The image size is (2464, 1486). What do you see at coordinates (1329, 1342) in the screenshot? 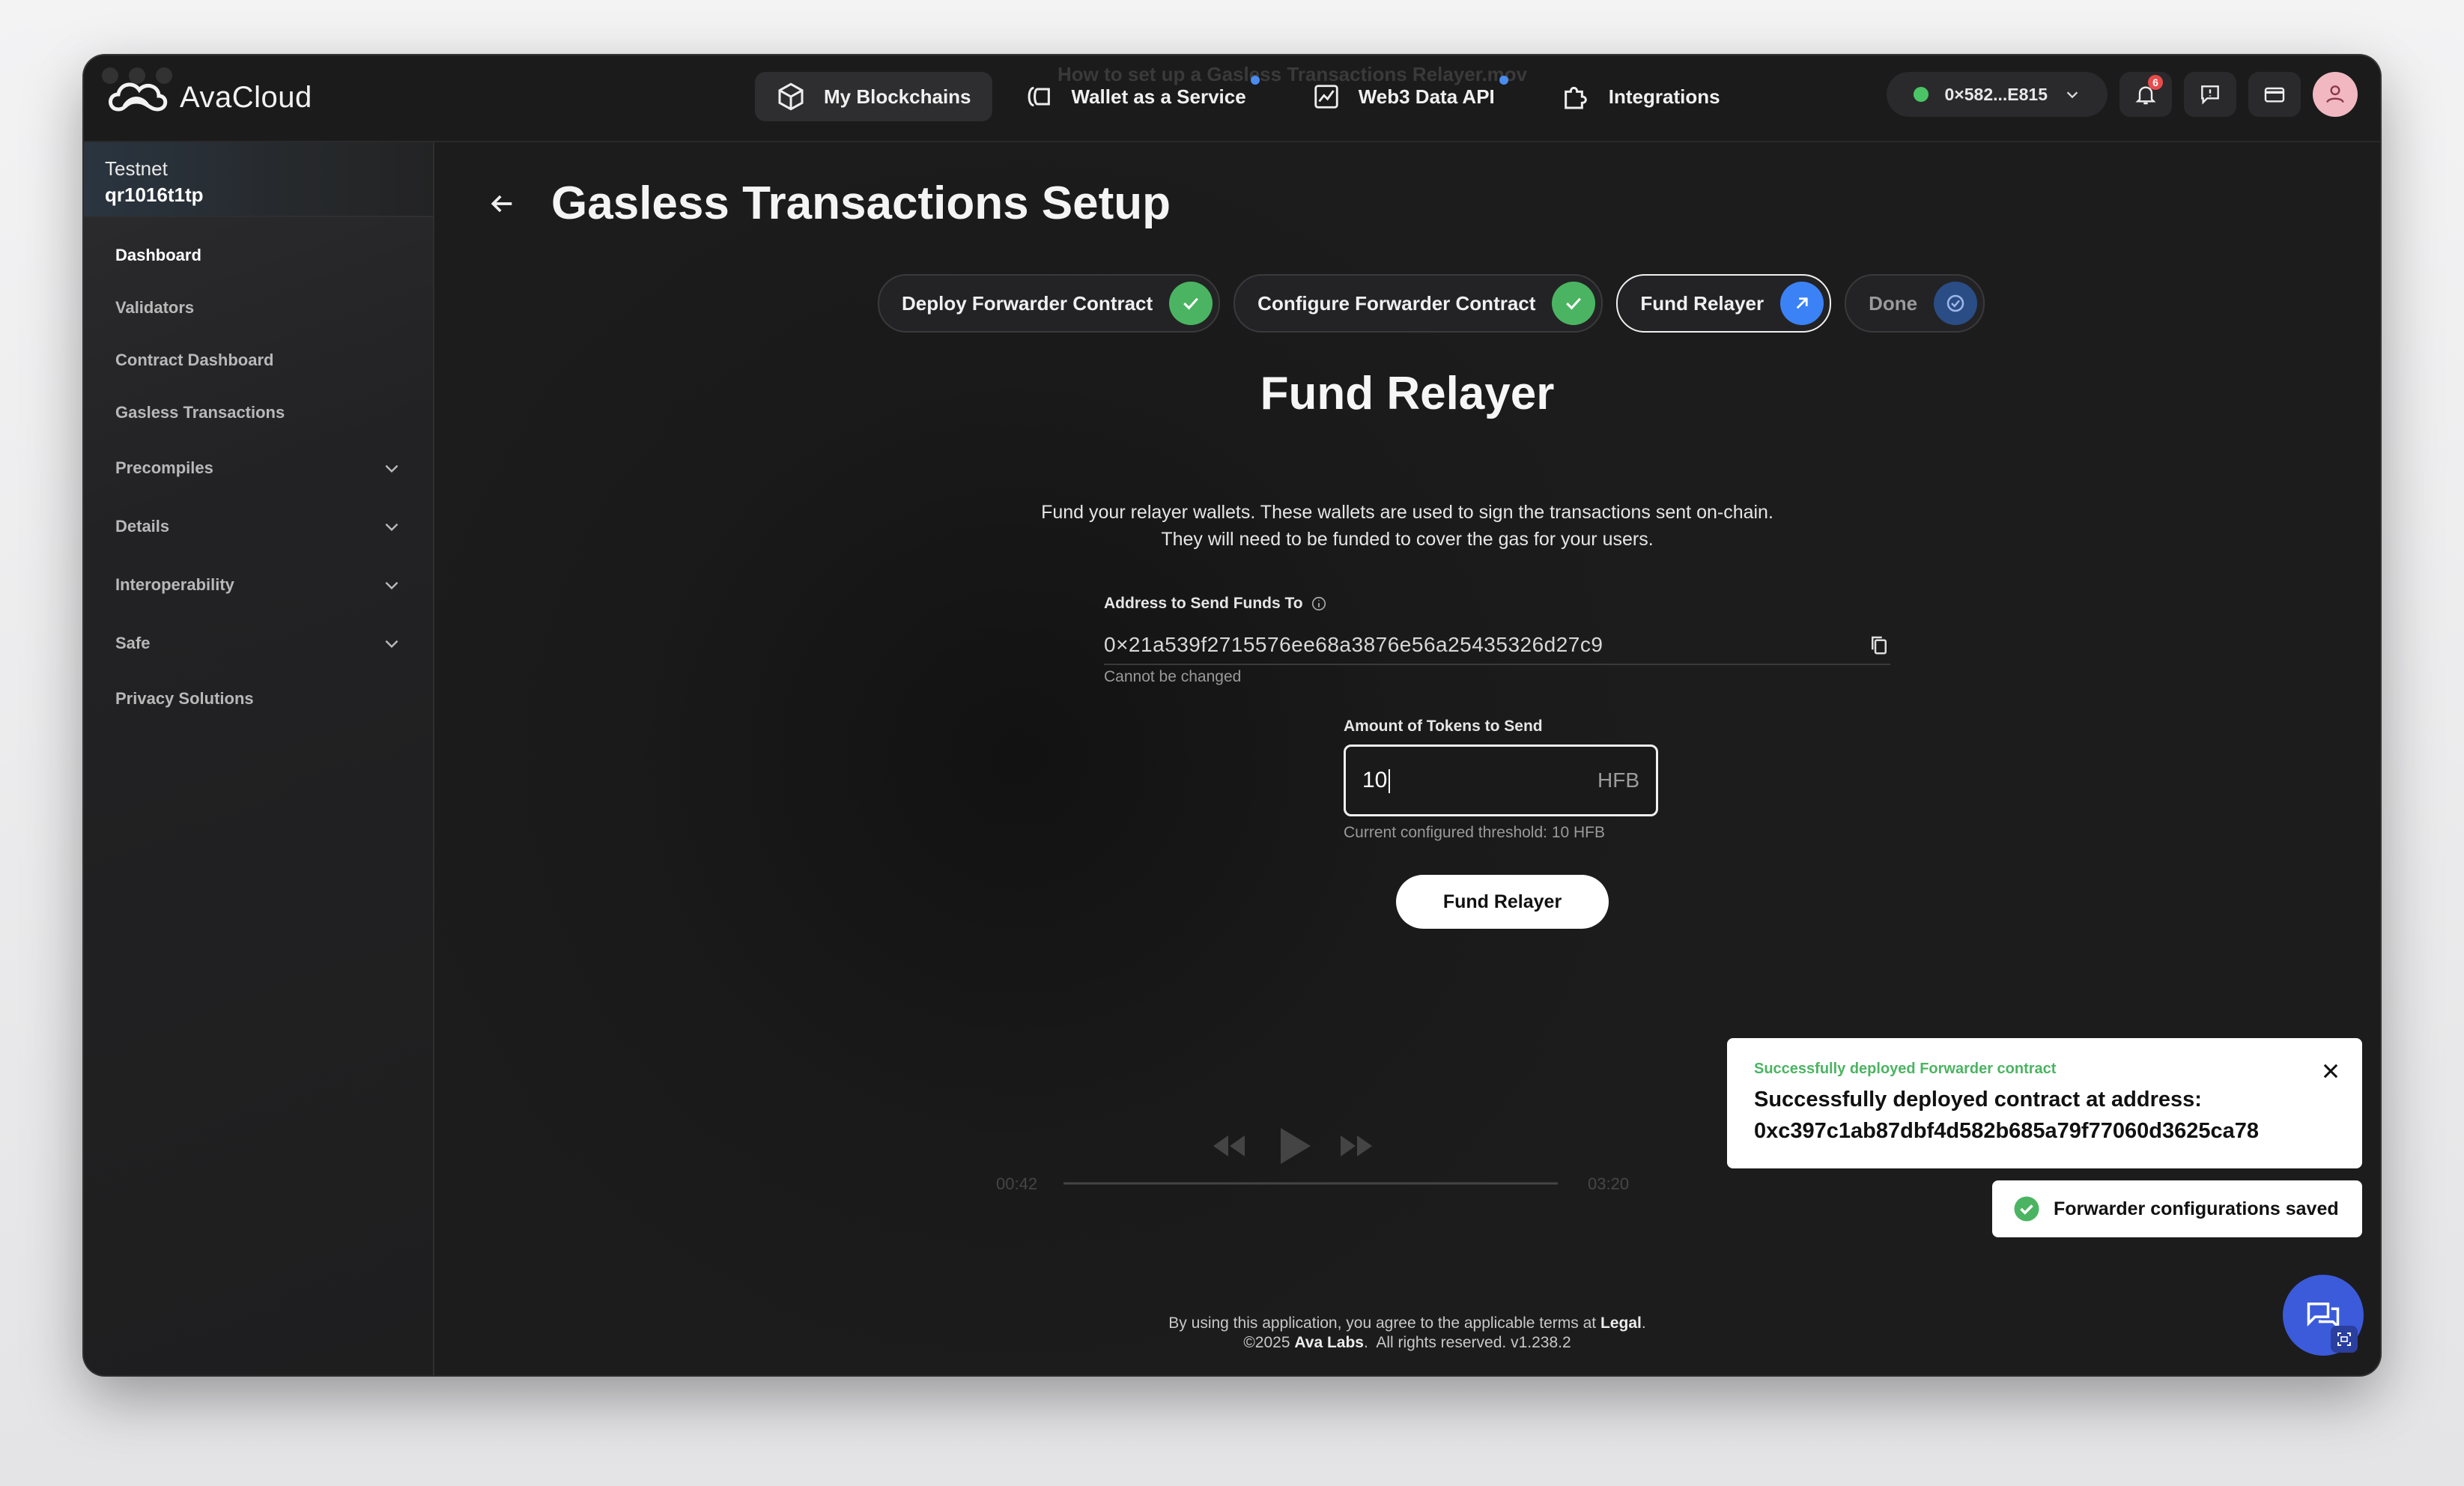
I see `company-name: Ava Labs` at bounding box center [1329, 1342].